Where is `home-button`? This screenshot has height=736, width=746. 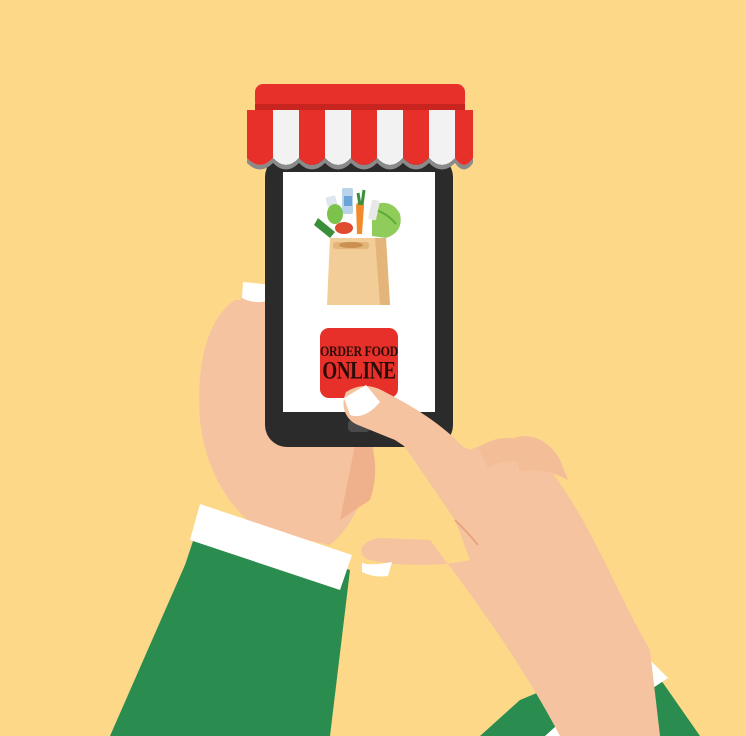
home-button is located at coordinates (359, 426).